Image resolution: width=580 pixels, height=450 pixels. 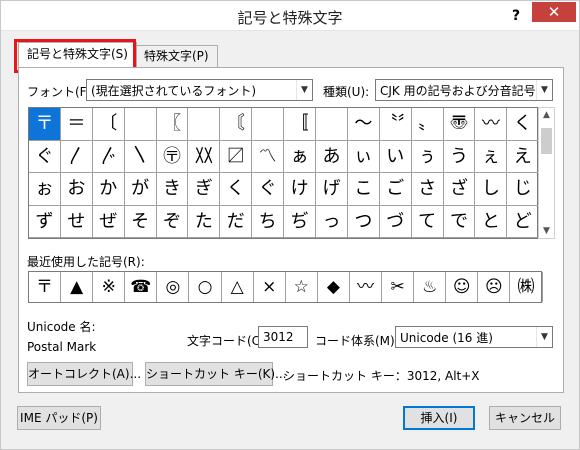 I want to click on recent-symbol-cell: 〰, so click(x=366, y=287).